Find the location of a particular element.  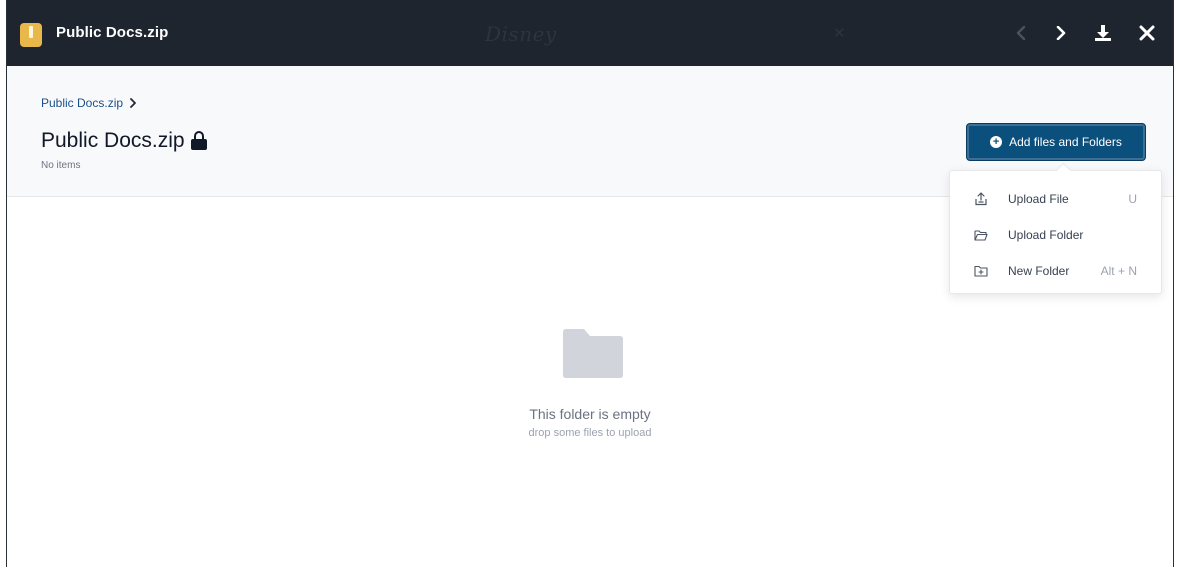

page-title: Public Docs.zip is located at coordinates (124, 141).